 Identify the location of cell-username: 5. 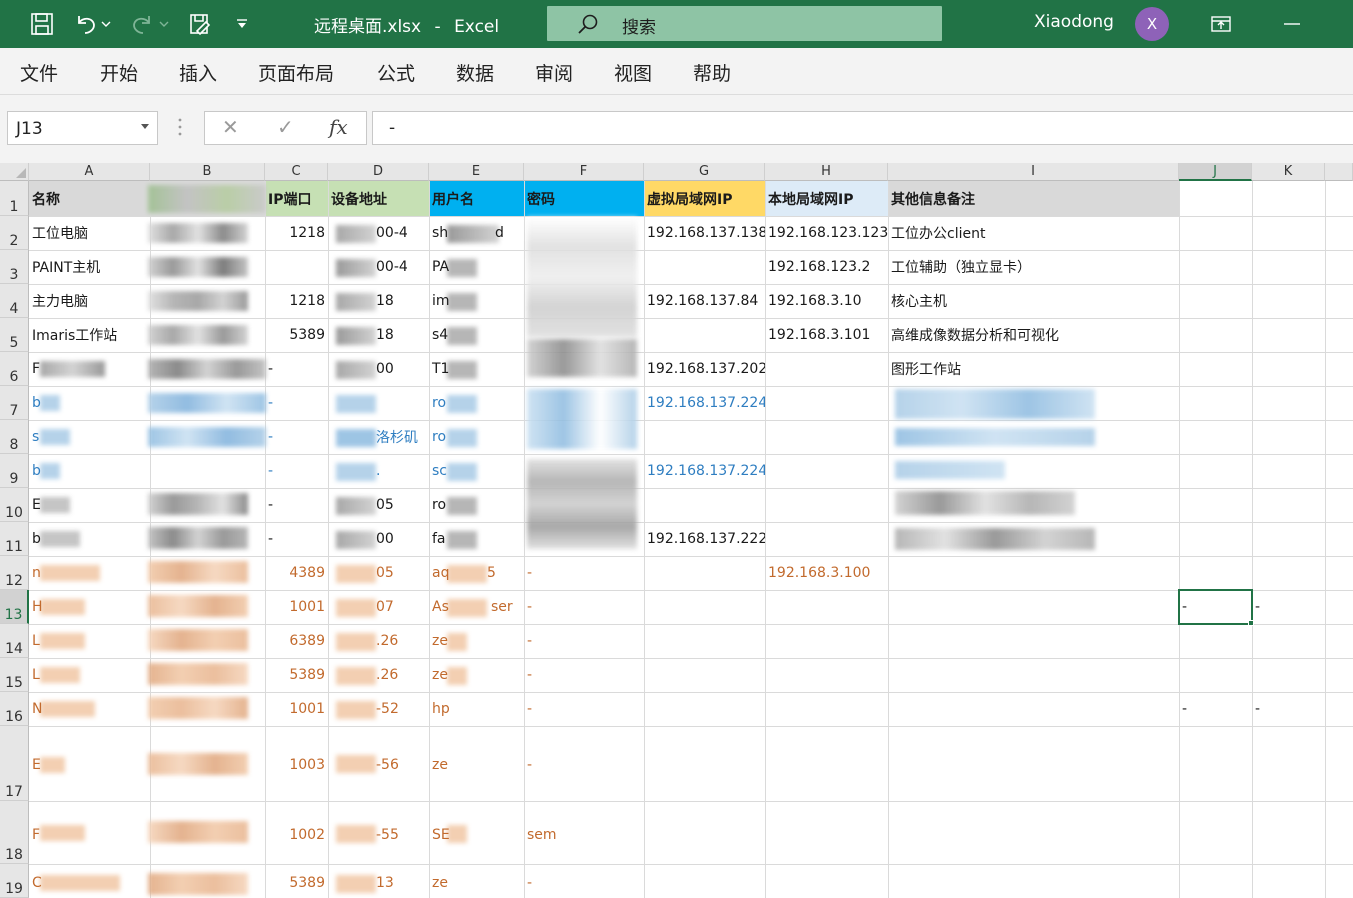
(494, 573).